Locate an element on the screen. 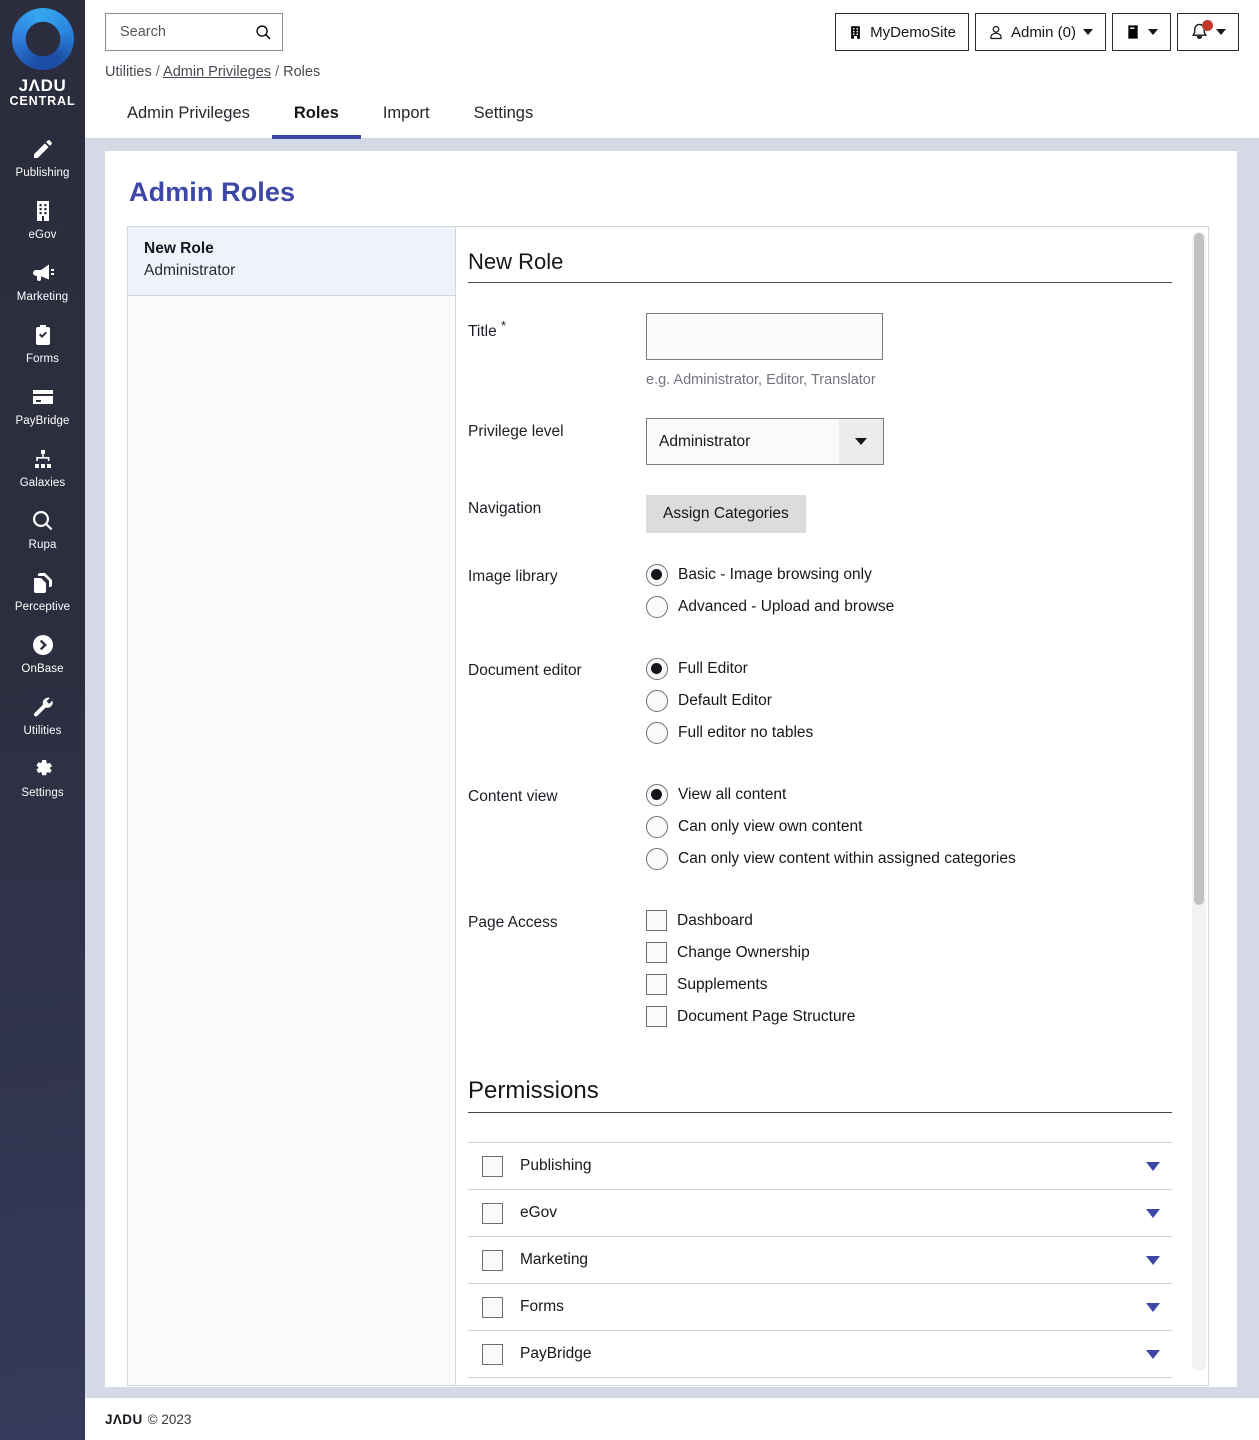 The height and width of the screenshot is (1440, 1259). sidebar-item-settings: Settings is located at coordinates (42, 777).